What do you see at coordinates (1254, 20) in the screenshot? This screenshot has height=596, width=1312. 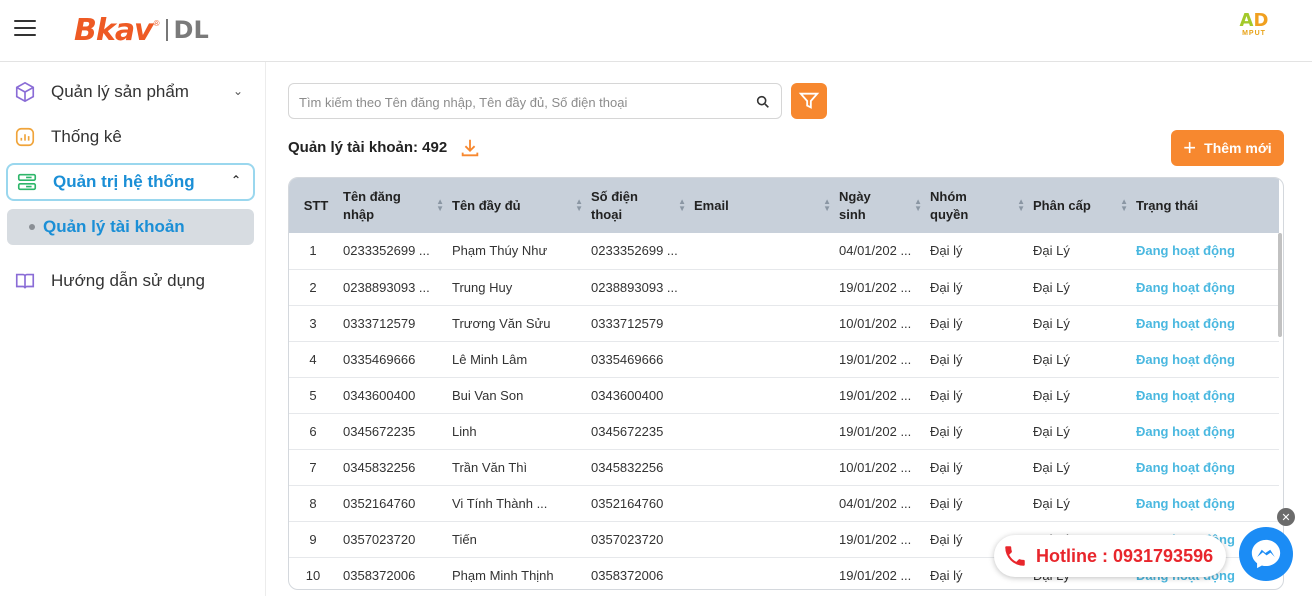 I see `admput-logo-mark: AD` at bounding box center [1254, 20].